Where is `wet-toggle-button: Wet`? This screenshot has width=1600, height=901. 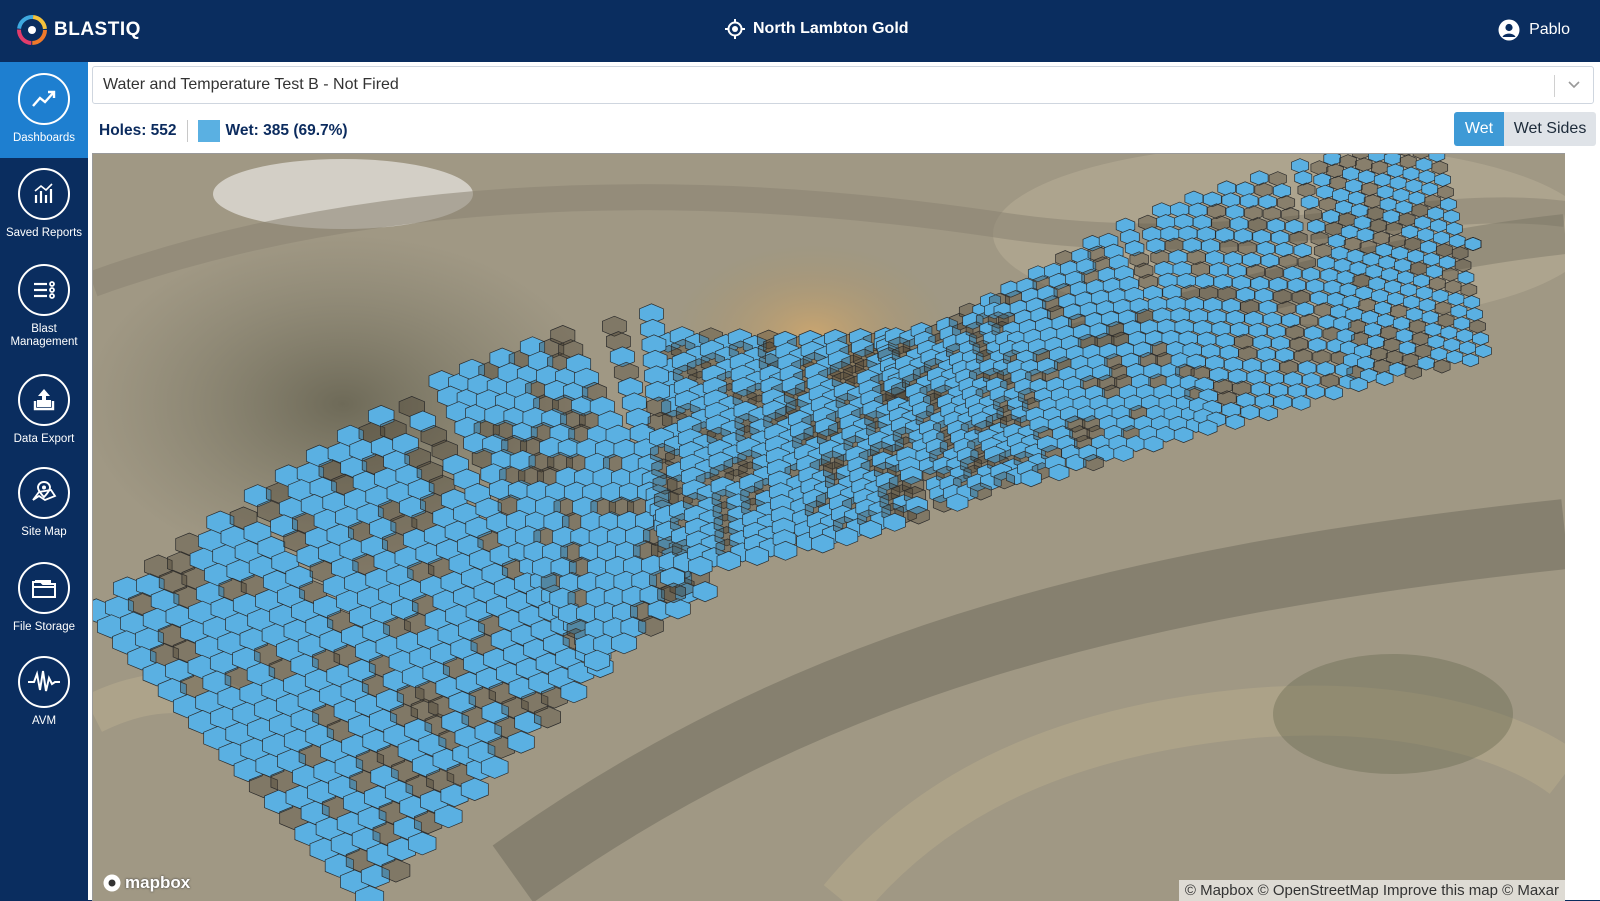
wet-toggle-button: Wet is located at coordinates (1479, 129).